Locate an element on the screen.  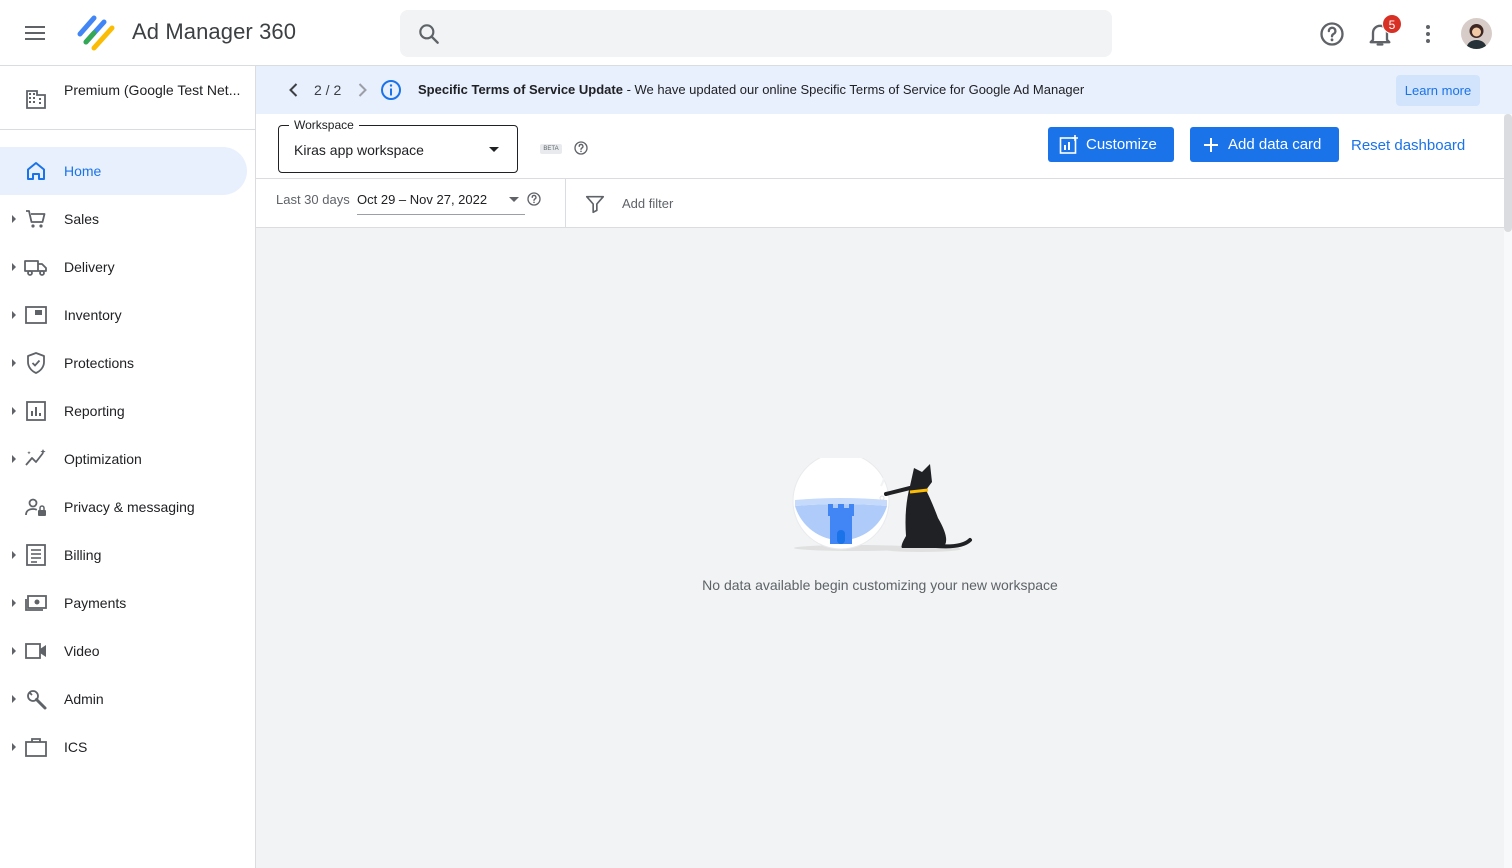
building-icon is located at coordinates (36, 99).